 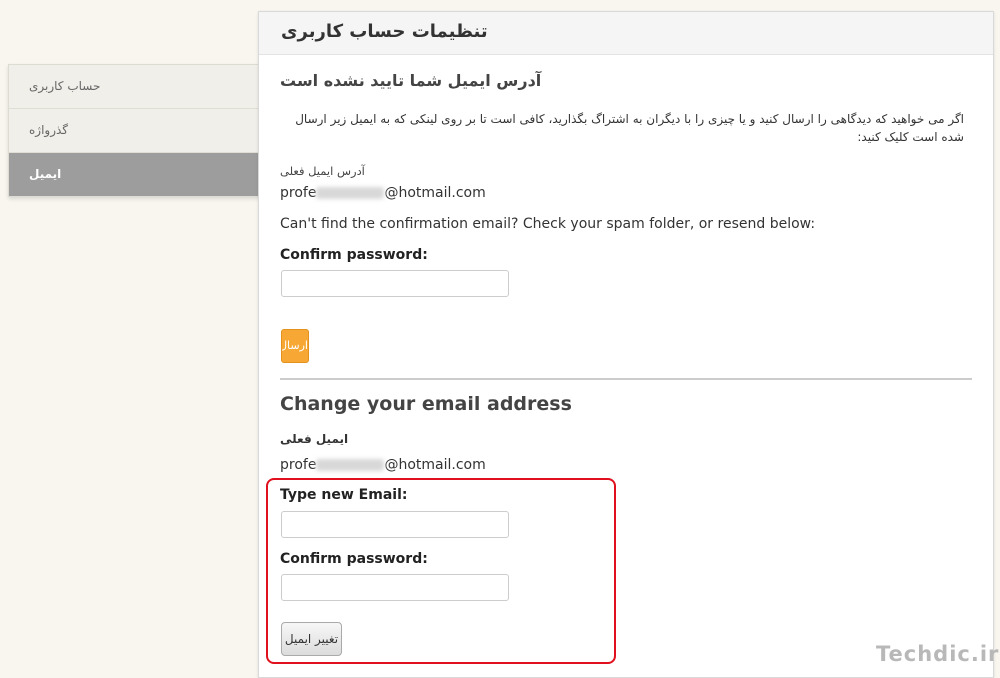 What do you see at coordinates (295, 346) in the screenshot?
I see `resend-button: ارسال` at bounding box center [295, 346].